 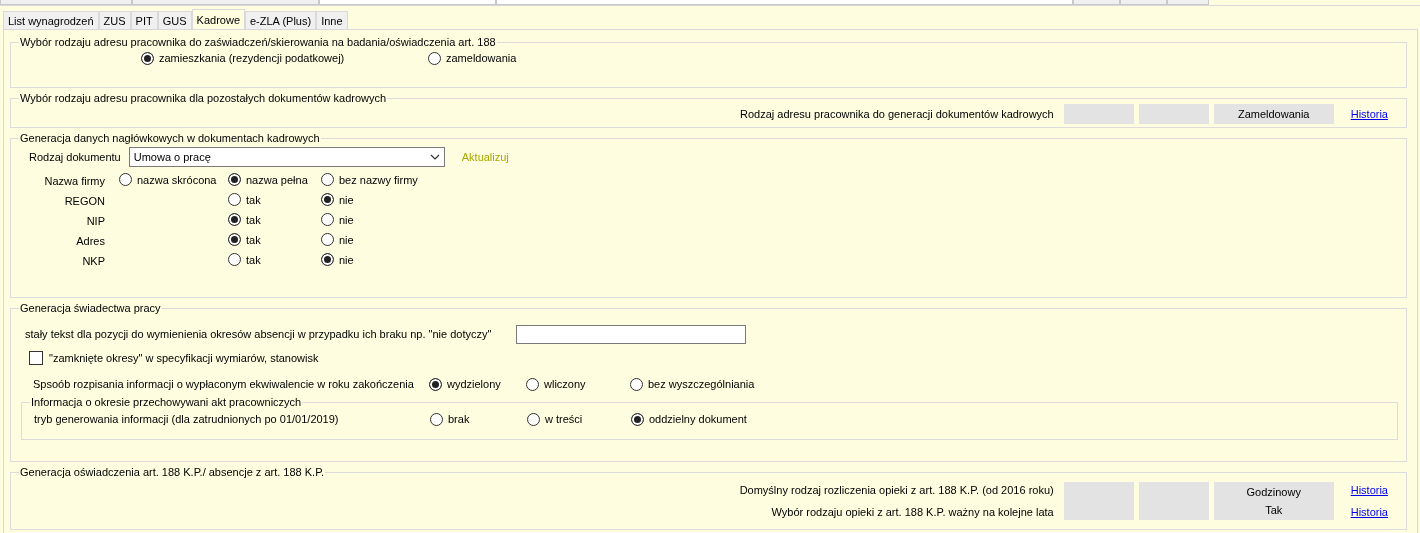 What do you see at coordinates (1273, 114) in the screenshot?
I see `readonly-field: Zameldowania` at bounding box center [1273, 114].